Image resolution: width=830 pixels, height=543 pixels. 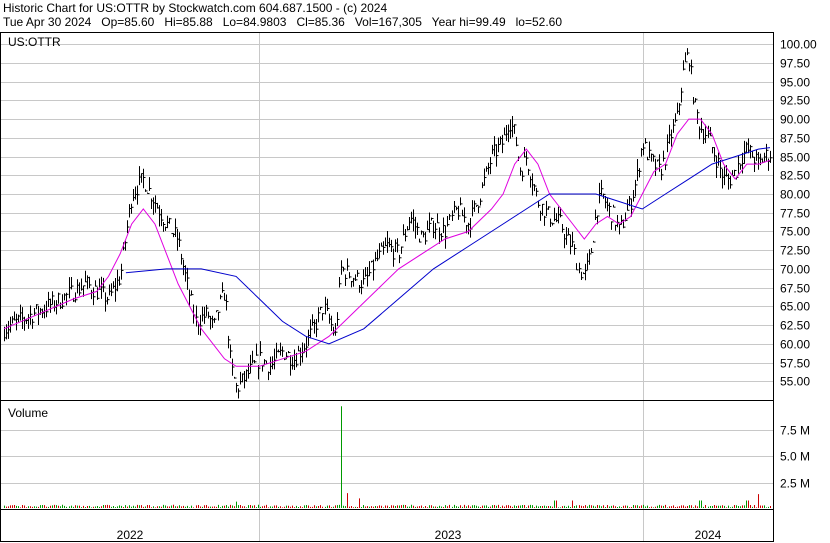 What do you see at coordinates (795, 326) in the screenshot?
I see `price-tick-label: 62.50` at bounding box center [795, 326].